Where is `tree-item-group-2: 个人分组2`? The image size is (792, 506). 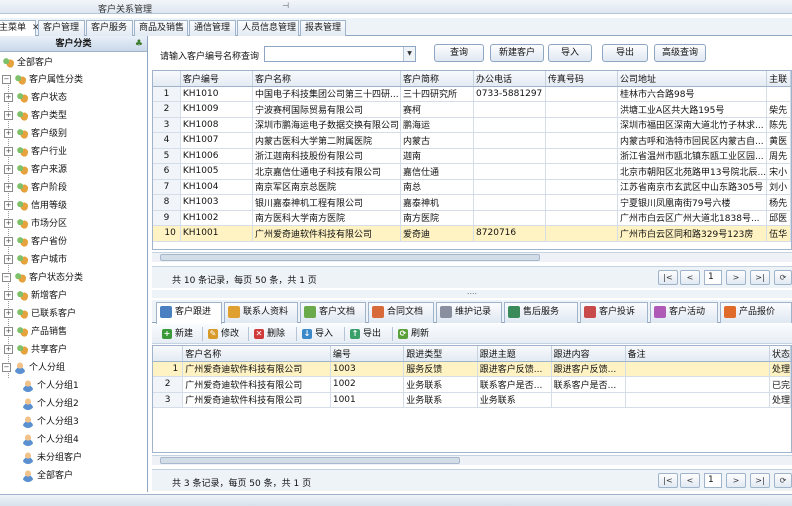 tree-item-group-2: 个人分组2 is located at coordinates (50, 404).